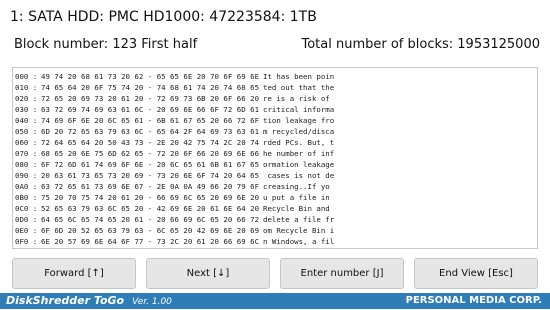  What do you see at coordinates (299, 87) in the screenshot?
I see `dump-row-ascii: ted out that the` at bounding box center [299, 87].